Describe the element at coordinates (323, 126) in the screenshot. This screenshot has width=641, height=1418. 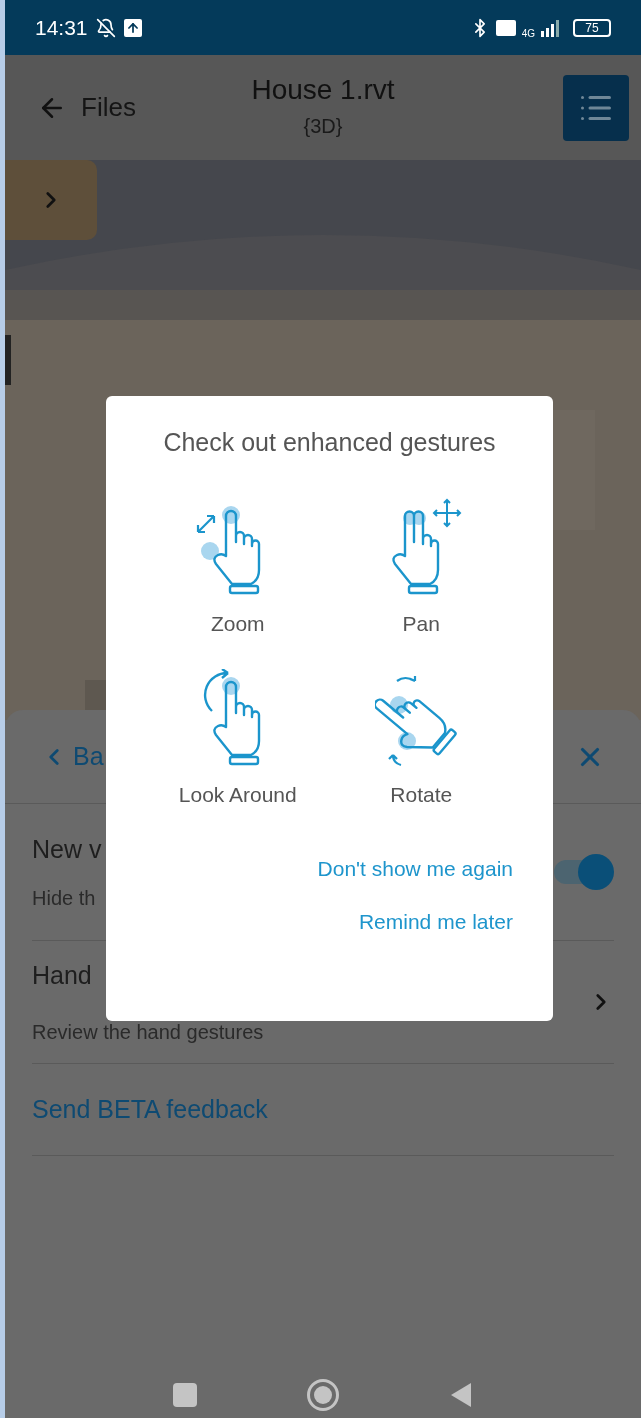
I see `view-name: {3D}` at that location.